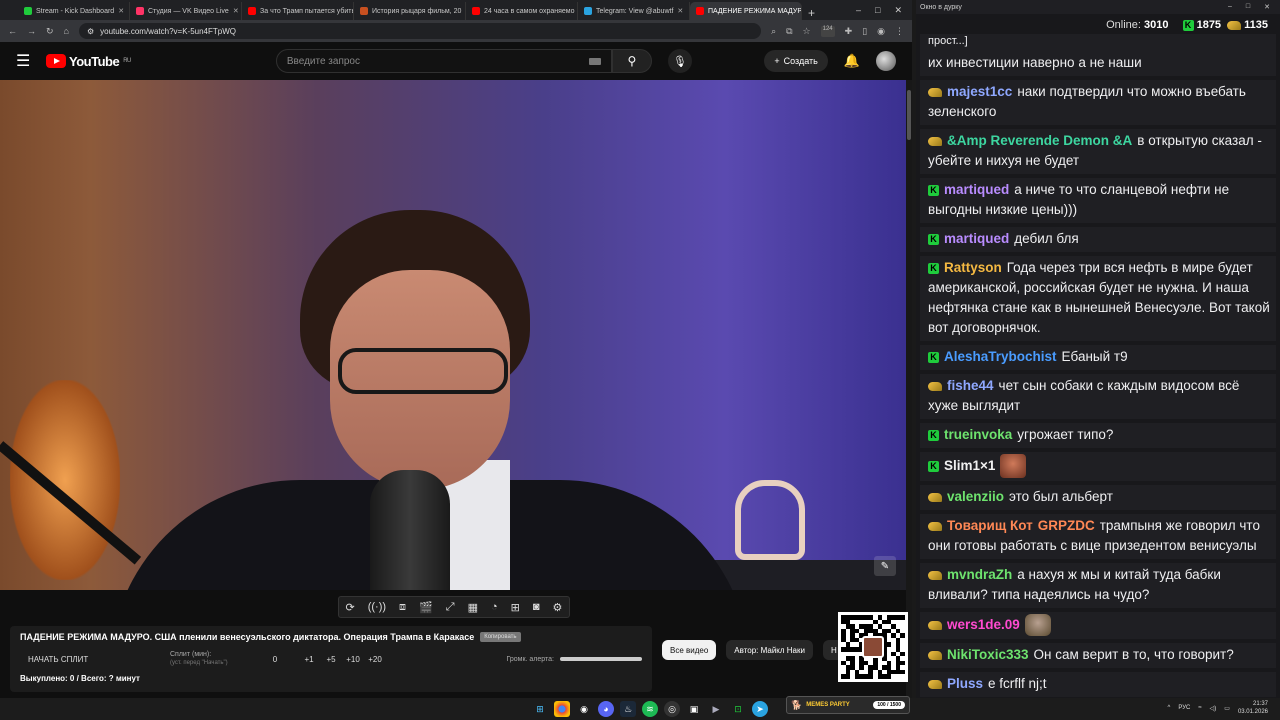  I want to click on increment-5-button: +5, so click(331, 659).